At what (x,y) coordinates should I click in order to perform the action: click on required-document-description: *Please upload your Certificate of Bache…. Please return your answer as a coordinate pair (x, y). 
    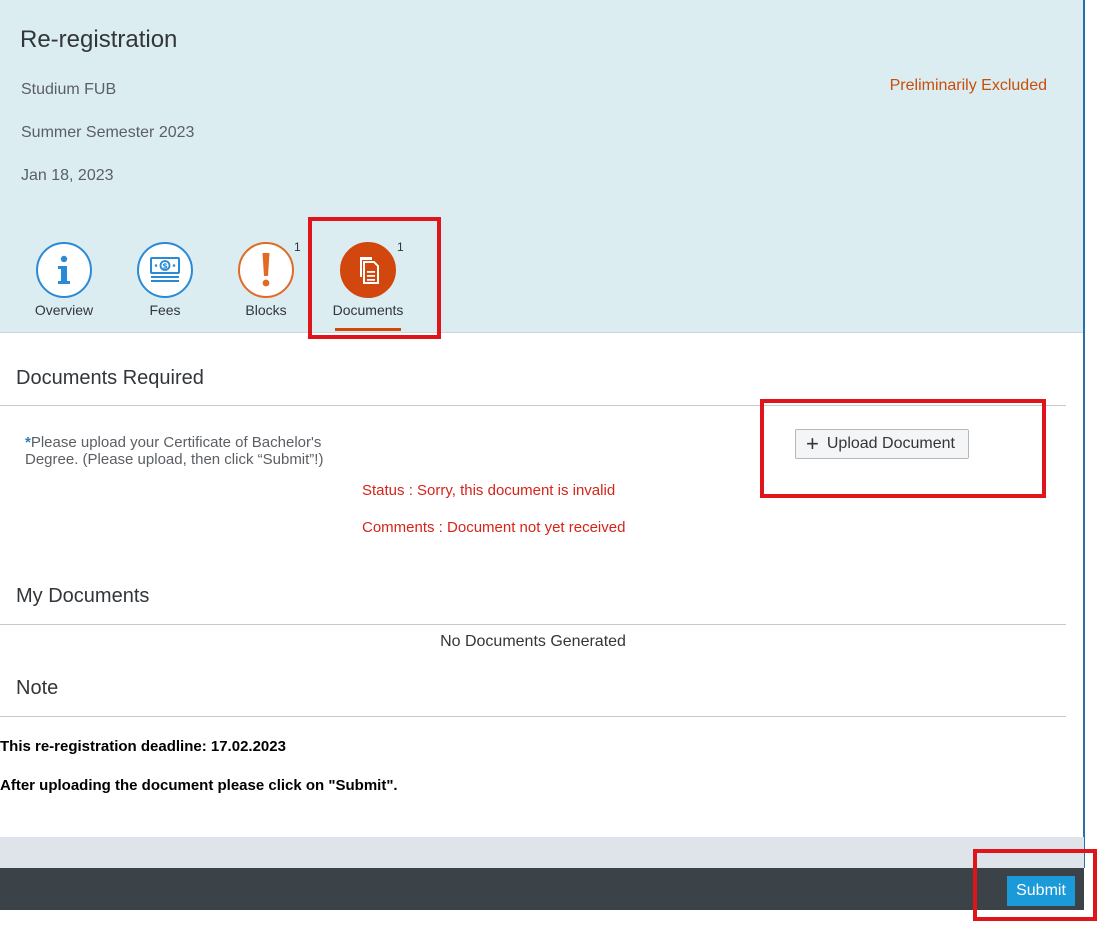
    Looking at the image, I should click on (195, 451).